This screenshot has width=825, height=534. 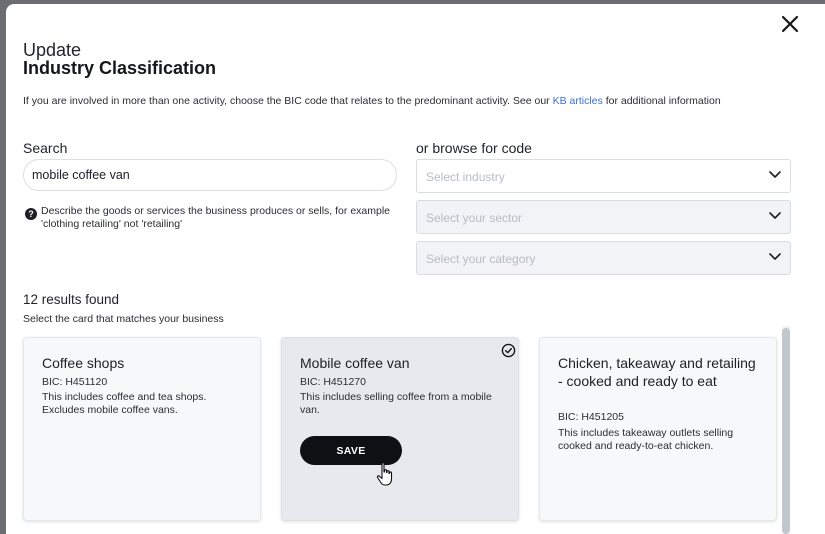 What do you see at coordinates (474, 148) in the screenshot?
I see `browse-label: or browse for code` at bounding box center [474, 148].